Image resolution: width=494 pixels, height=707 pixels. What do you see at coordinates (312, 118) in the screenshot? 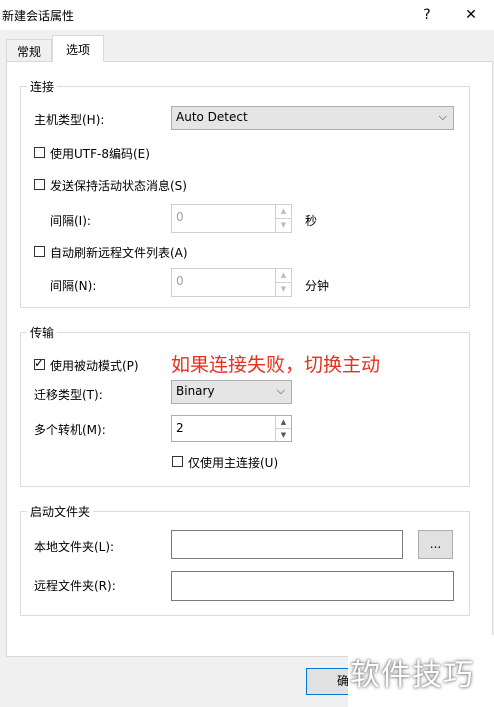
I see `host-type-select: Auto Detect ⌵` at bounding box center [312, 118].